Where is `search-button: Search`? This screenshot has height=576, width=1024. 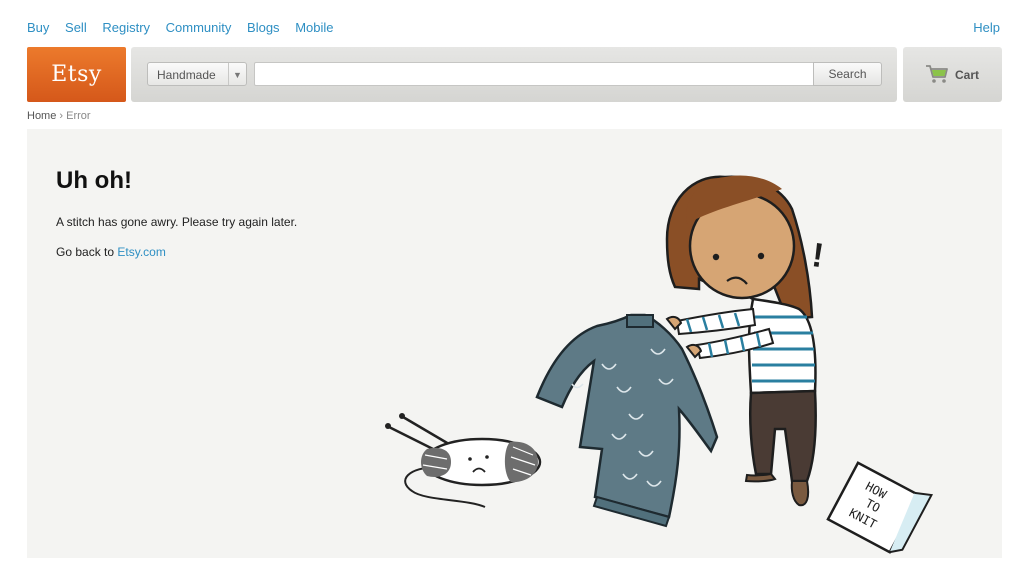
search-button: Search is located at coordinates (847, 74).